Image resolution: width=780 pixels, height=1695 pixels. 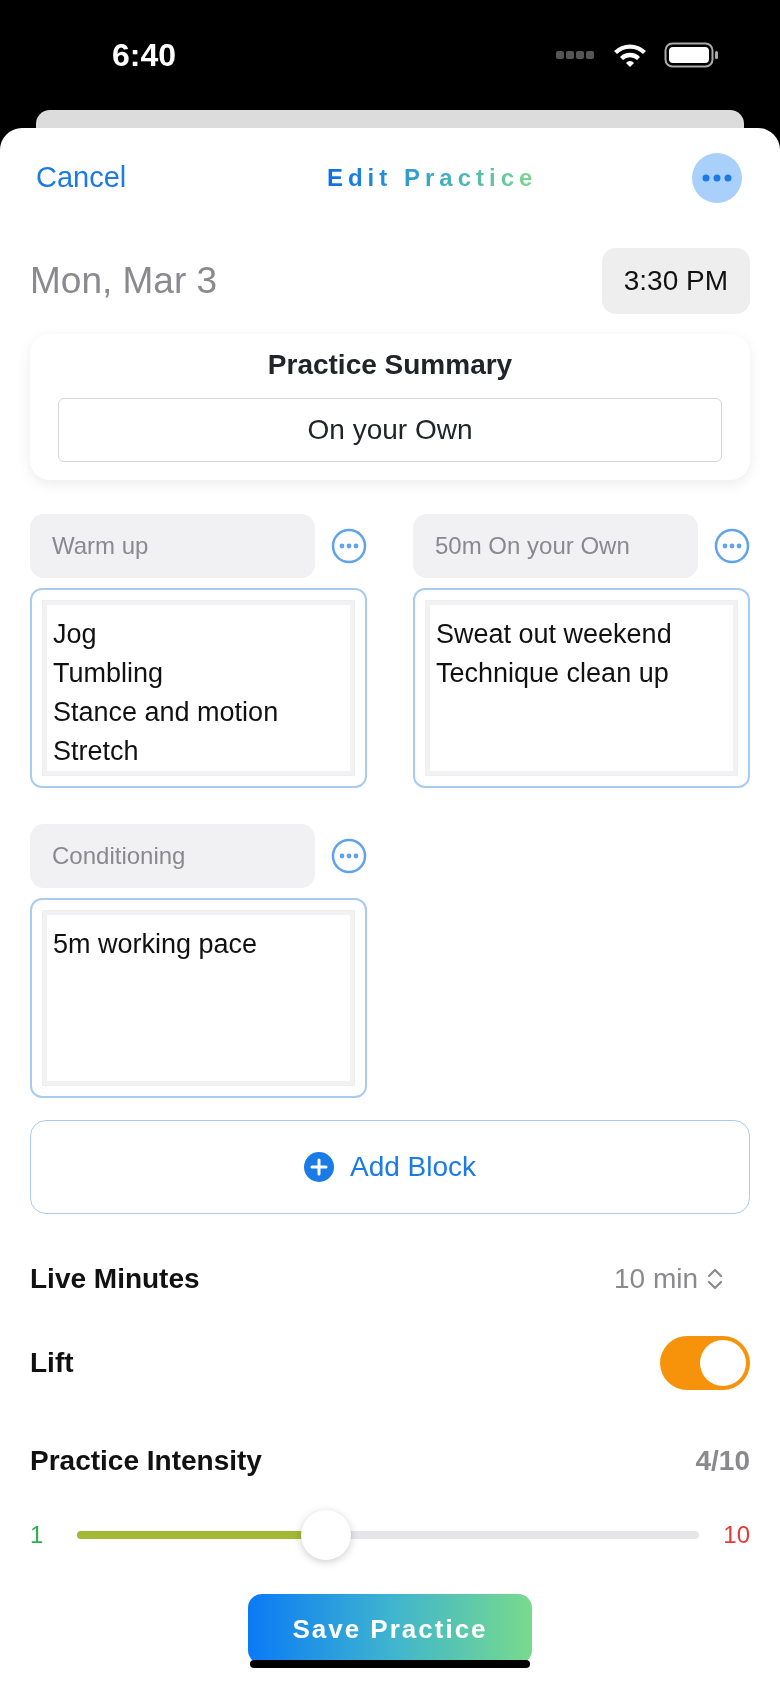 I want to click on clock-time: 6:40, so click(x=144, y=55).